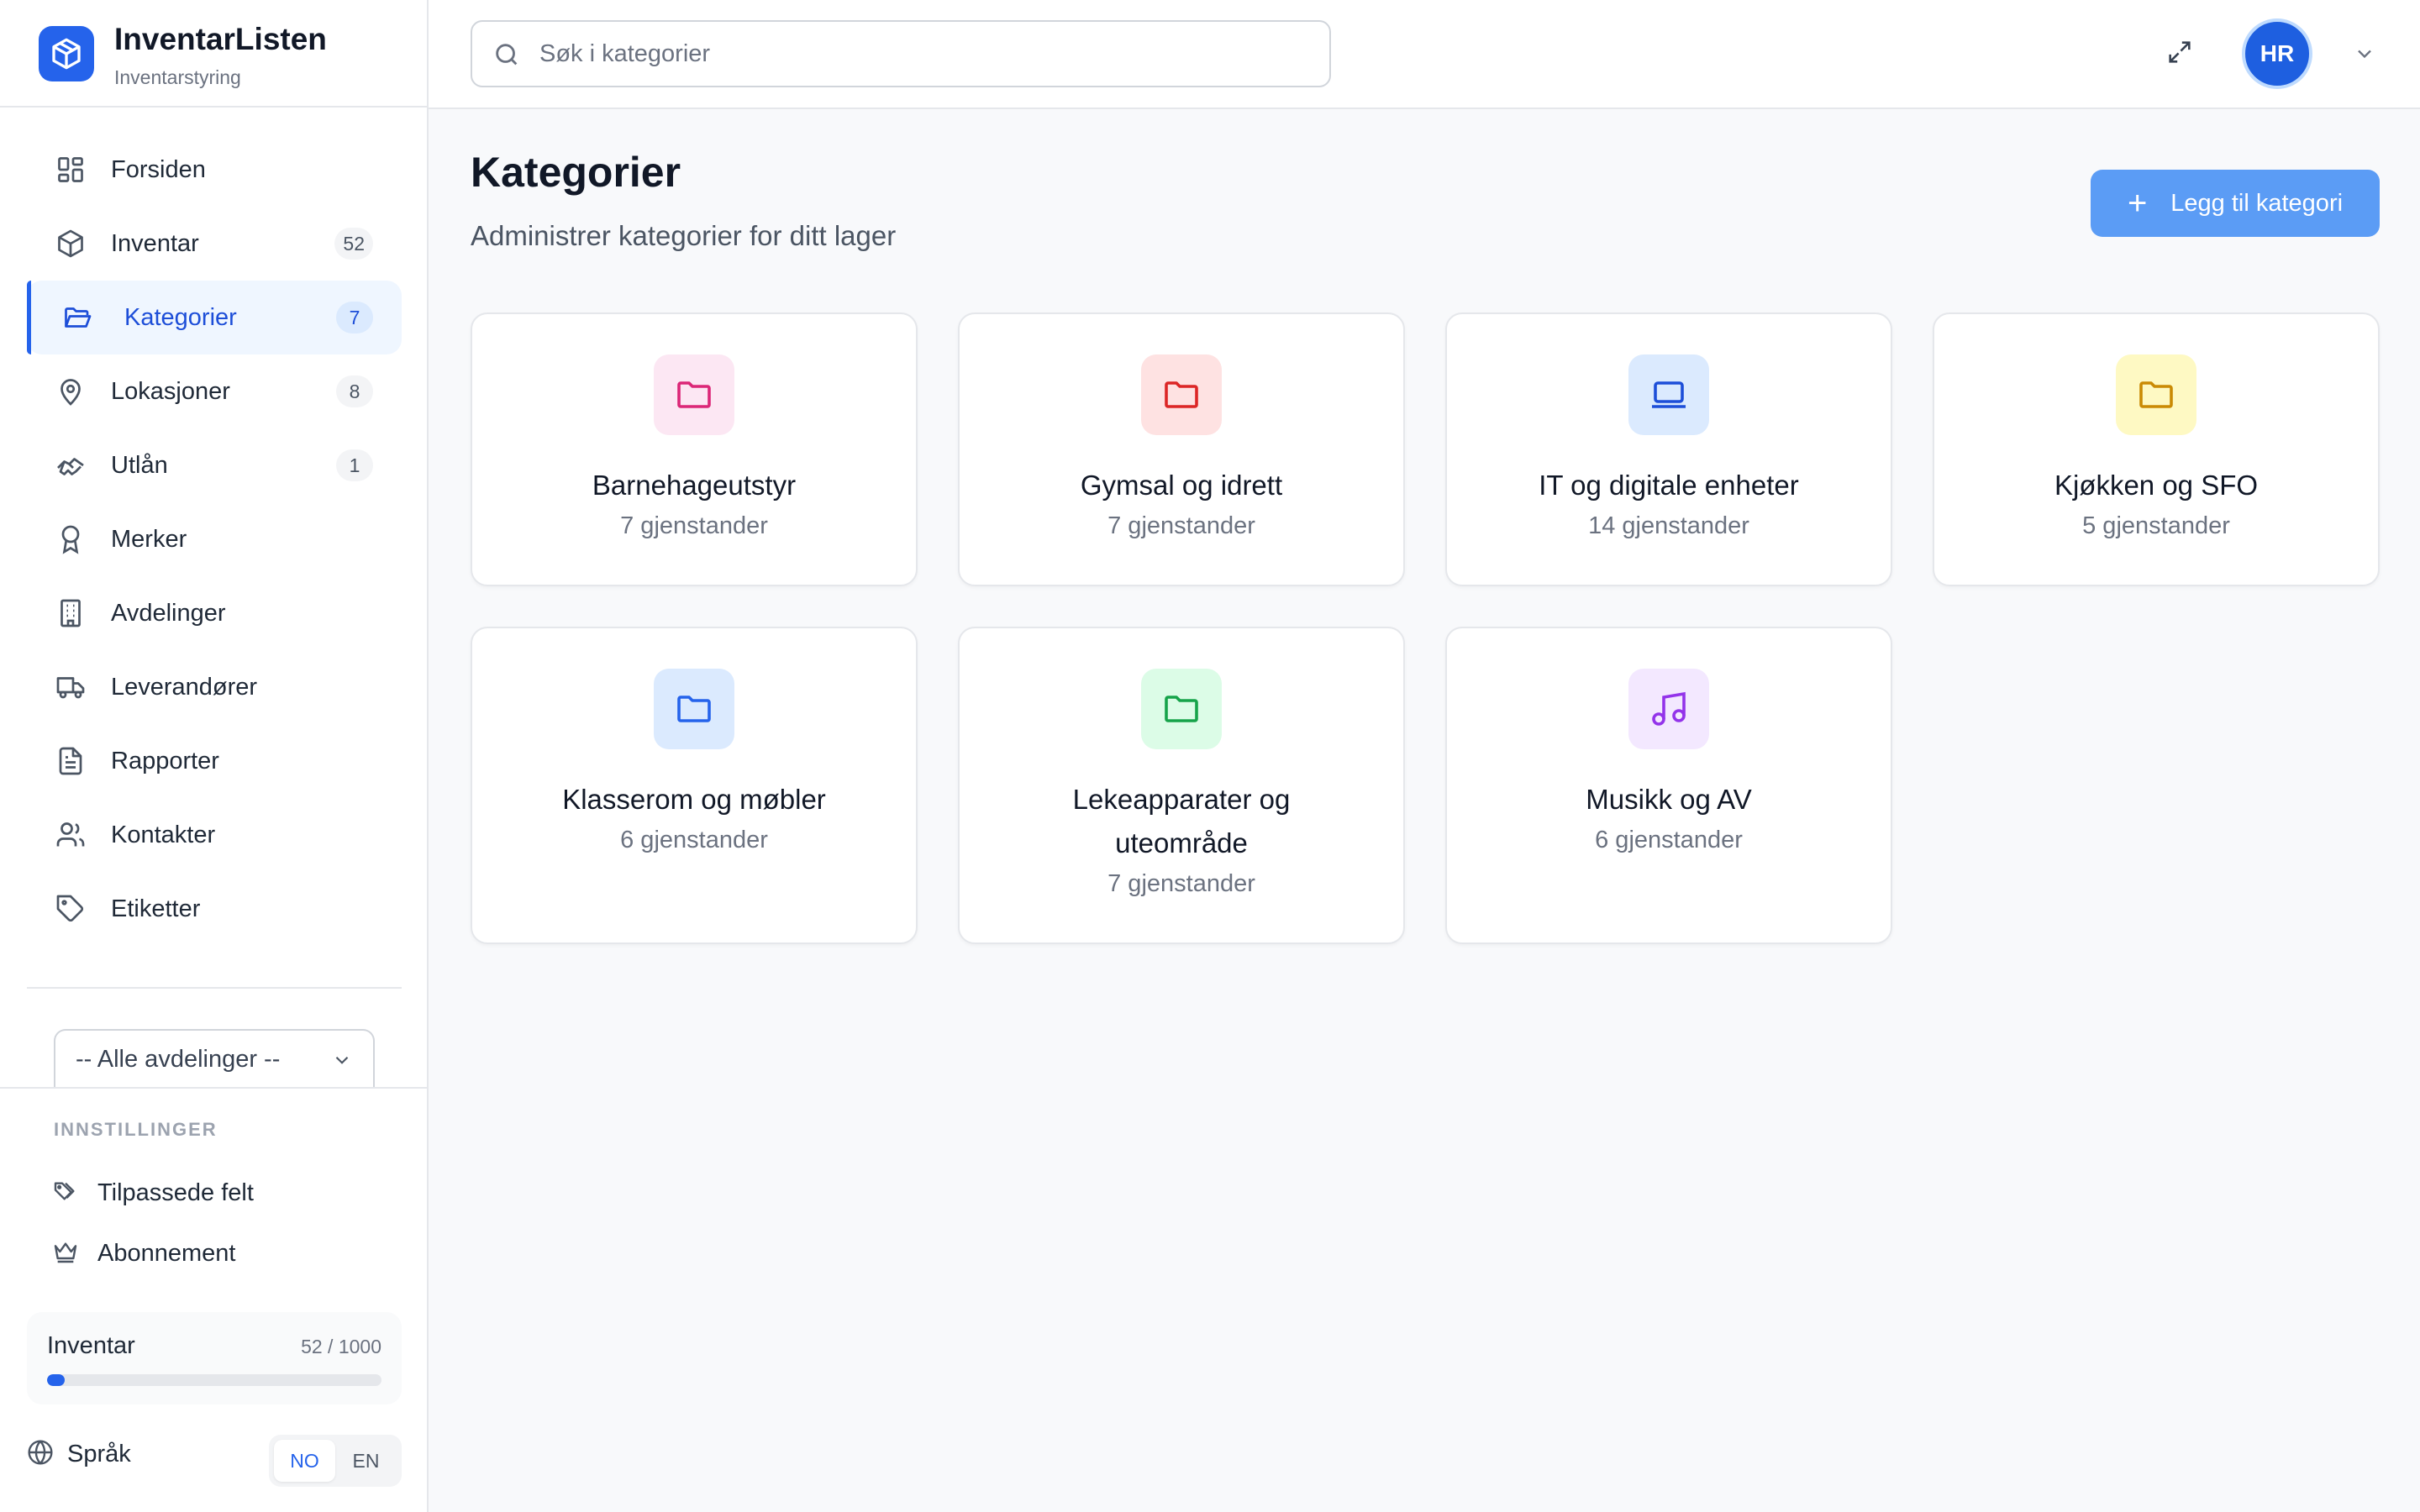  What do you see at coordinates (2364, 56) in the screenshot?
I see `chevron-down-icon` at bounding box center [2364, 56].